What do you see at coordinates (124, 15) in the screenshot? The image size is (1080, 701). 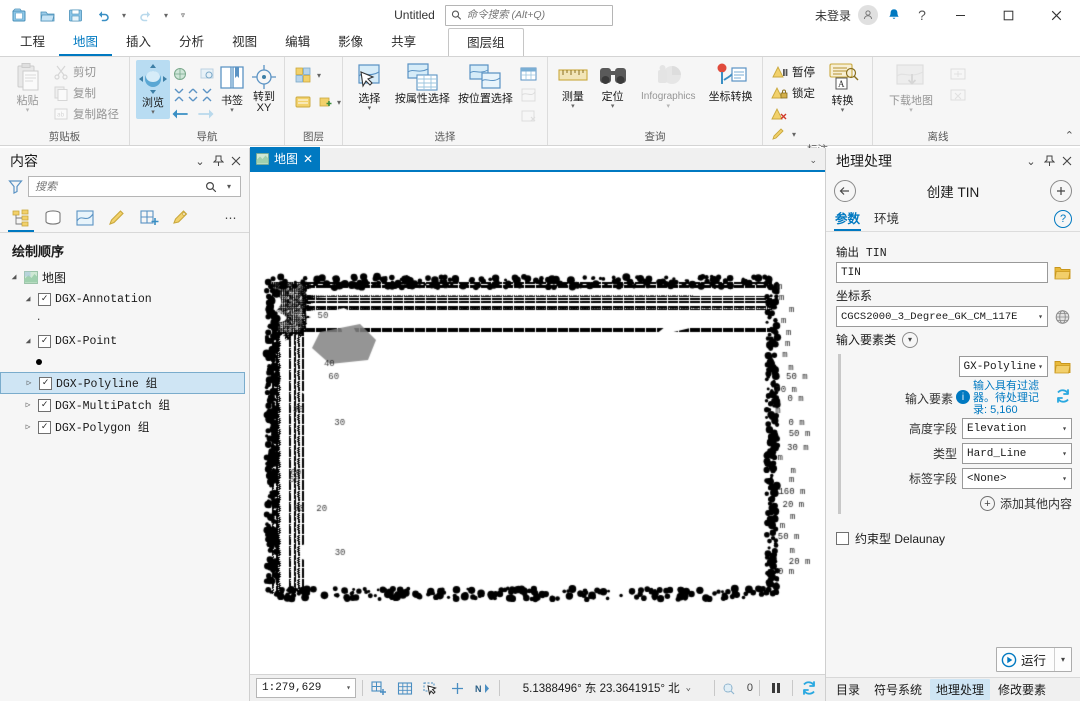 I see `undo-dropdown-icon: ▾` at bounding box center [124, 15].